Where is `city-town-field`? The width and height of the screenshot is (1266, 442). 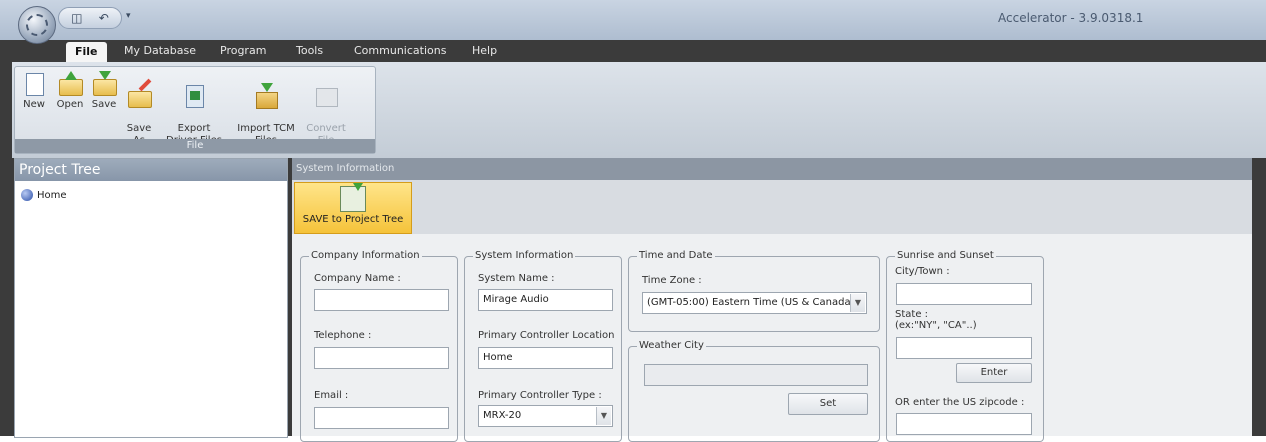
city-town-field is located at coordinates (964, 294).